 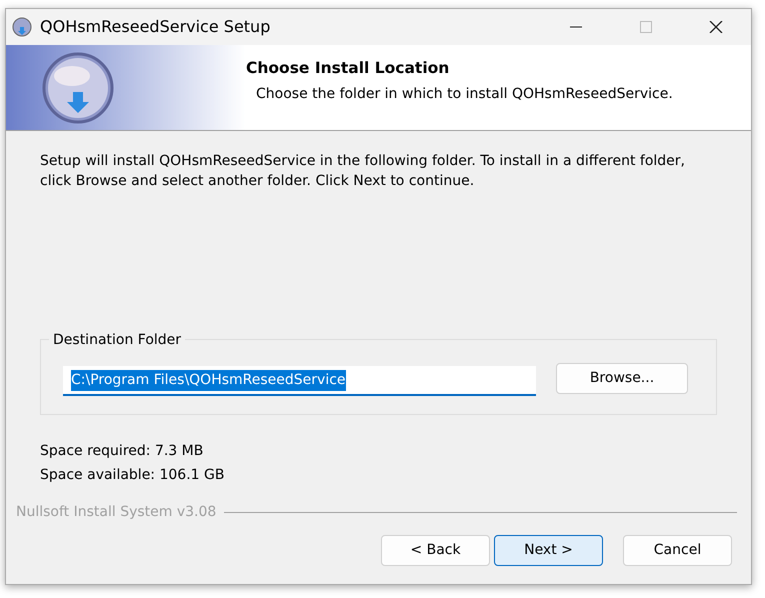 What do you see at coordinates (677, 550) in the screenshot?
I see `wizard-button: Cancel` at bounding box center [677, 550].